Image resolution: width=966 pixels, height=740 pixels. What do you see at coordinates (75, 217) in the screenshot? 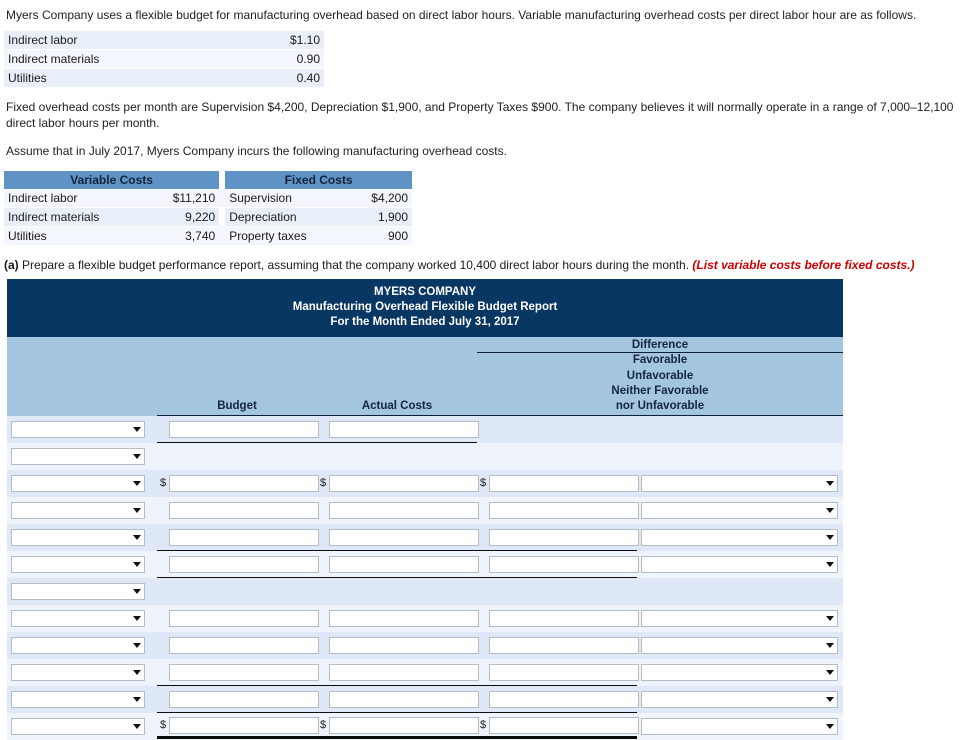
I see `variable-cost-label: Indirect materials` at bounding box center [75, 217].